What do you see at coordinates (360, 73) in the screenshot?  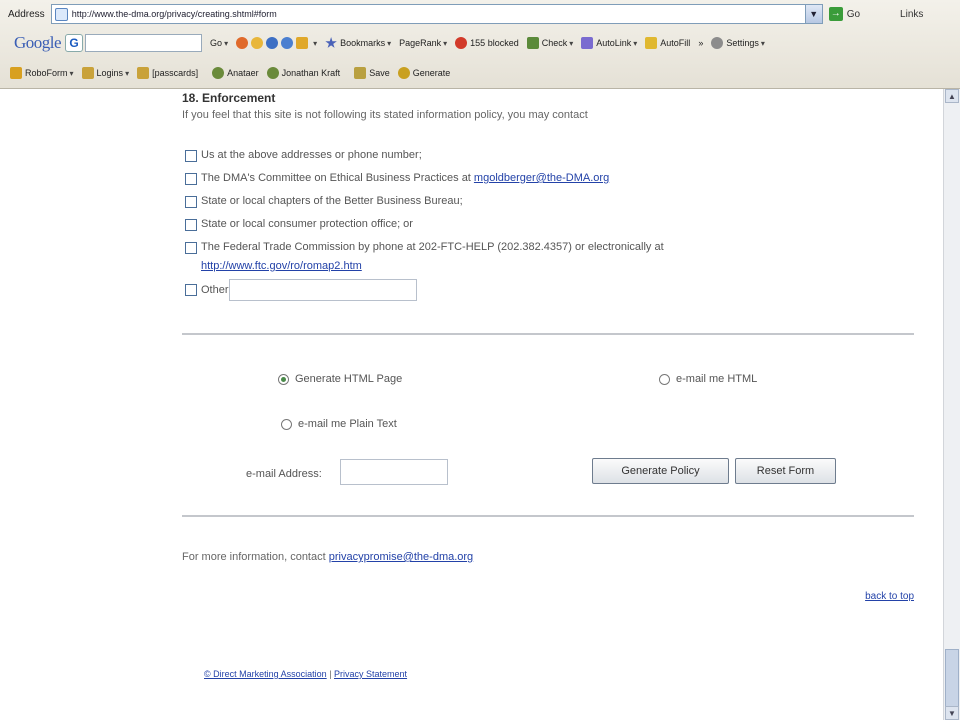 I see `save-icon` at bounding box center [360, 73].